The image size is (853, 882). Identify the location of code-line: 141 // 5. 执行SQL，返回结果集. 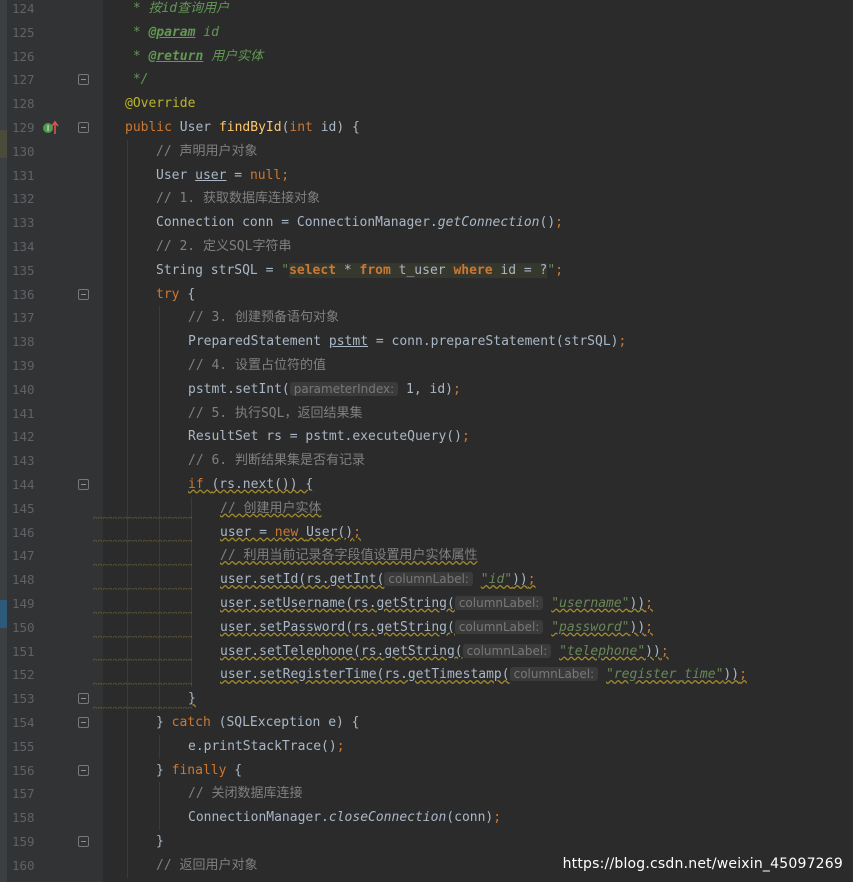
(426, 413).